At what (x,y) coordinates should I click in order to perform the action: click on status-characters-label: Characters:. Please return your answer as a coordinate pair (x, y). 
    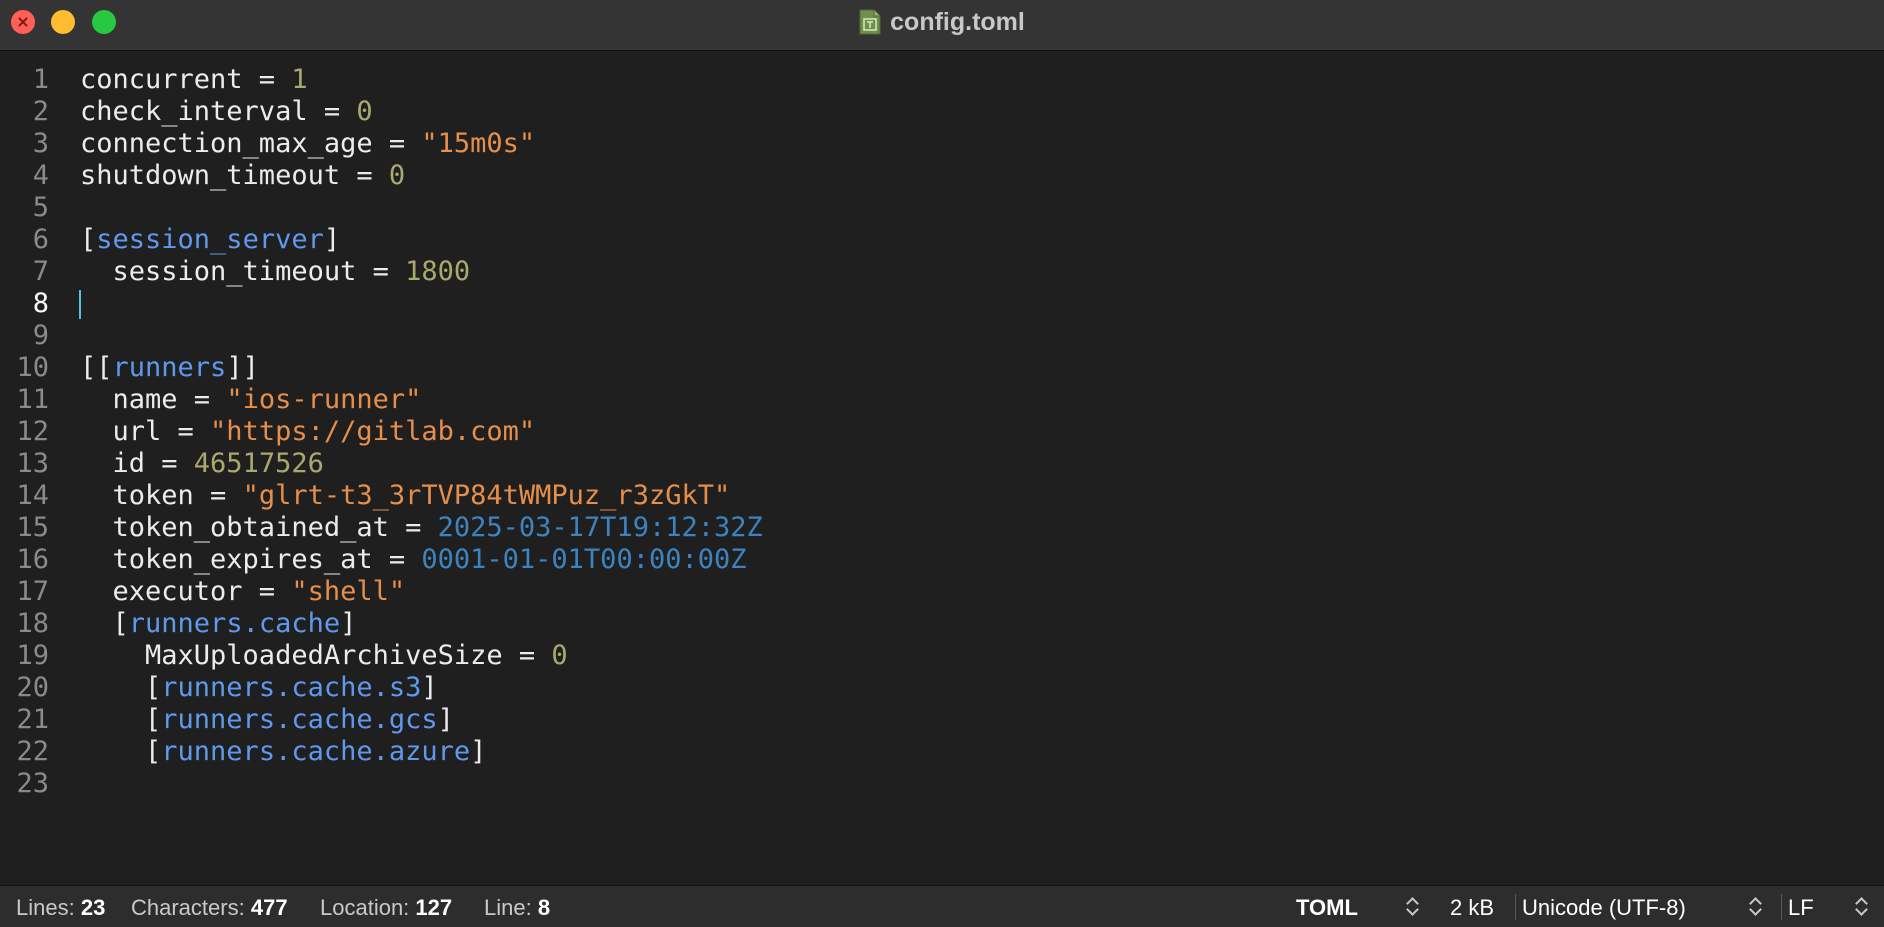
    Looking at the image, I should click on (188, 907).